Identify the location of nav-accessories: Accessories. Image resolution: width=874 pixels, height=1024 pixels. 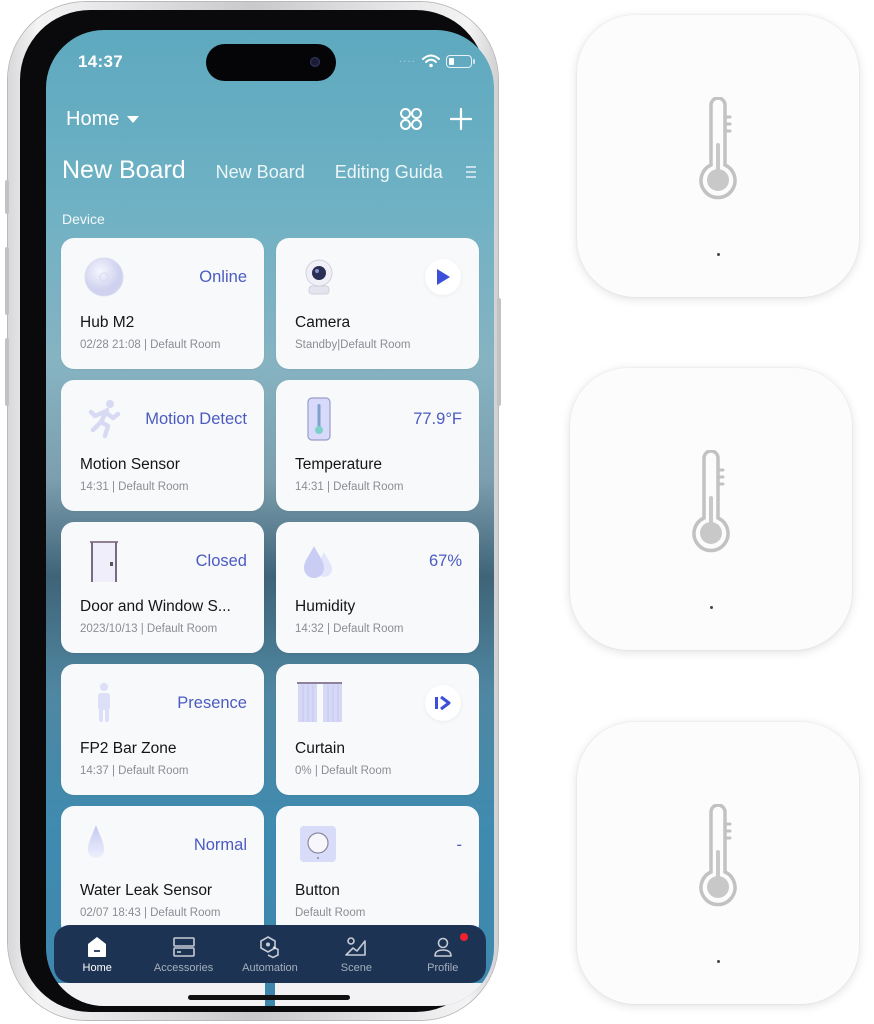
(184, 954).